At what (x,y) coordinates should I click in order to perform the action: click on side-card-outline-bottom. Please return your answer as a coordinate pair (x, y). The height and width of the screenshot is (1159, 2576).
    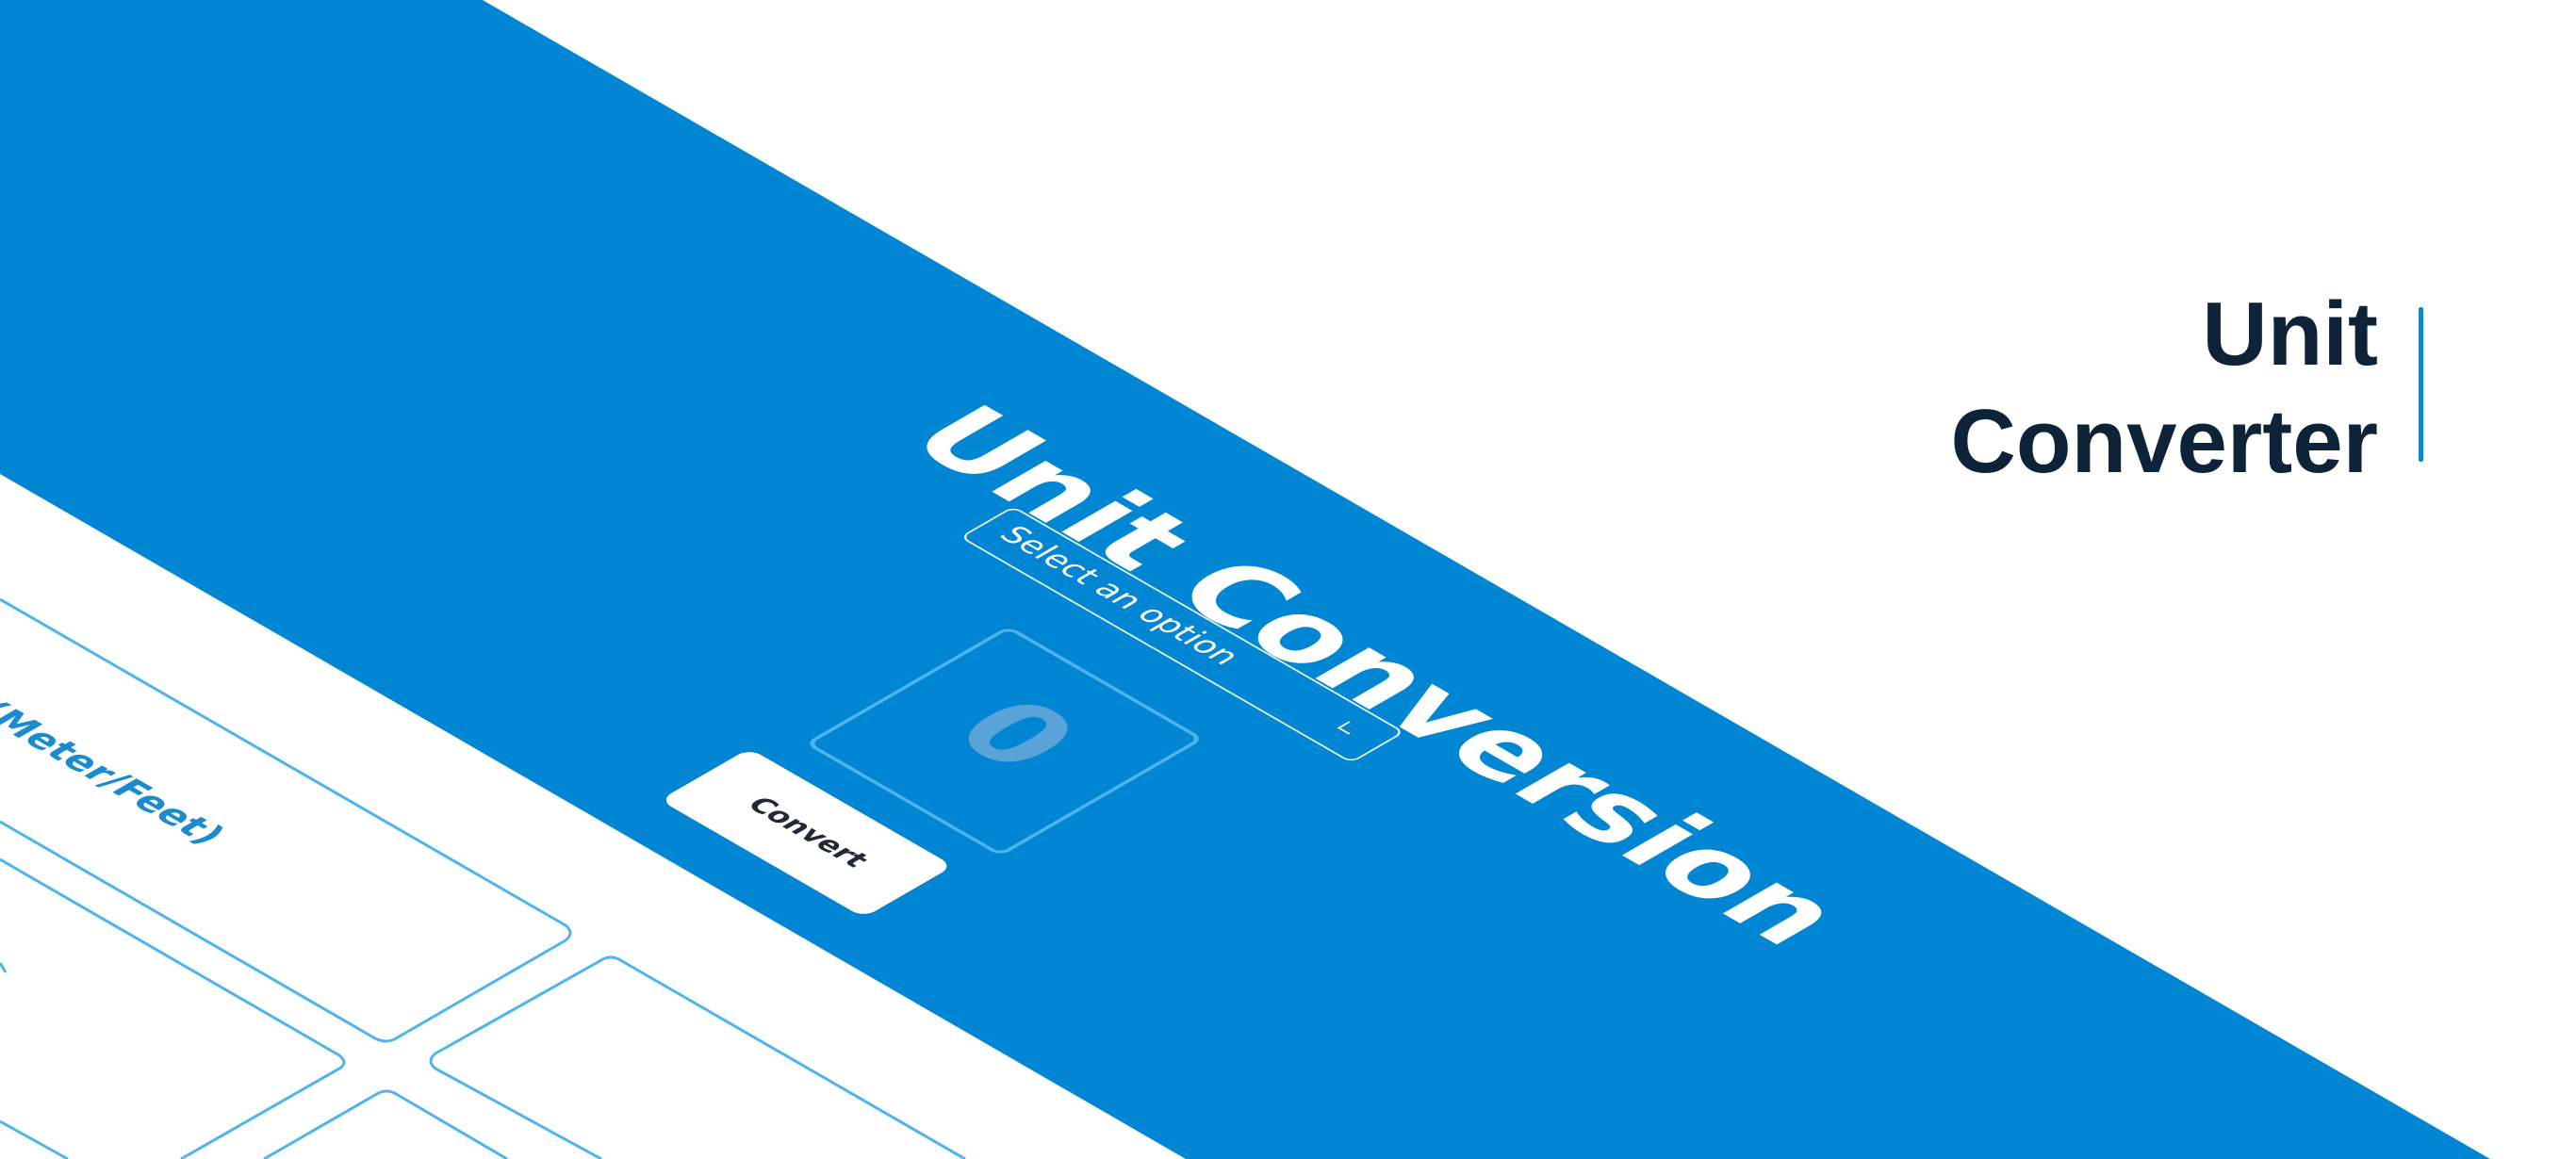
    Looking at the image, I should click on (385, 1124).